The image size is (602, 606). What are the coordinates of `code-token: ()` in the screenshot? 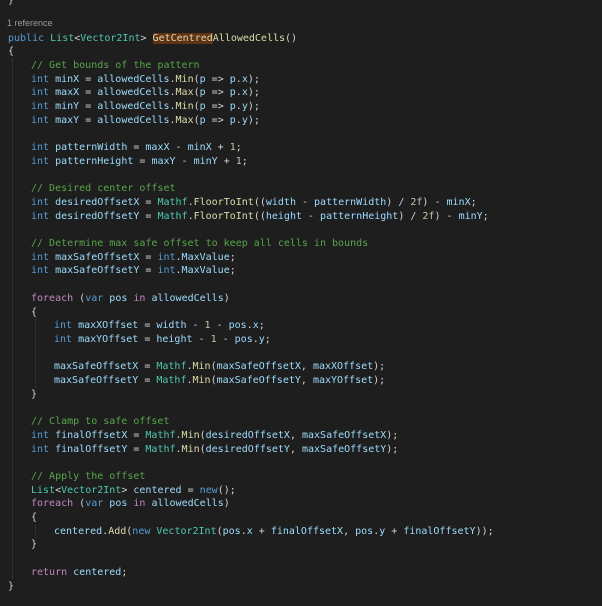 It's located at (291, 38).